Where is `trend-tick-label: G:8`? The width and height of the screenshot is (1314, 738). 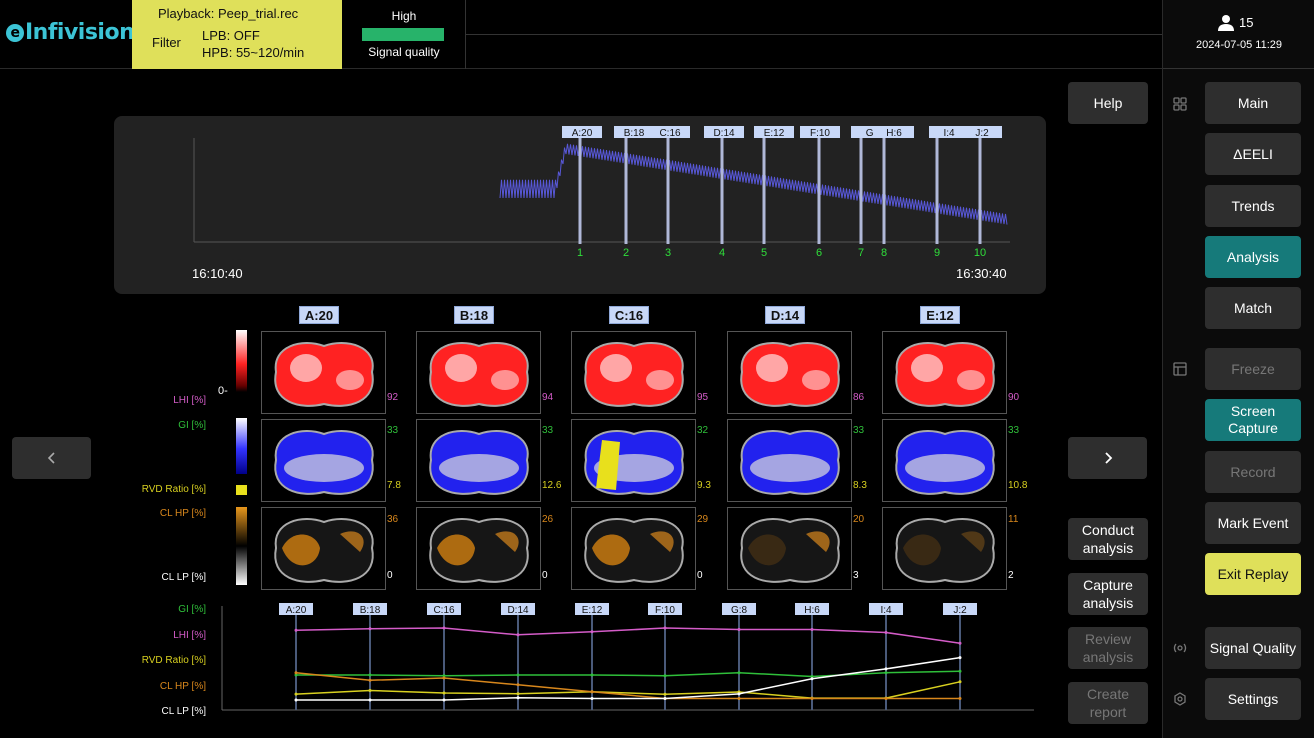 trend-tick-label: G:8 is located at coordinates (739, 610).